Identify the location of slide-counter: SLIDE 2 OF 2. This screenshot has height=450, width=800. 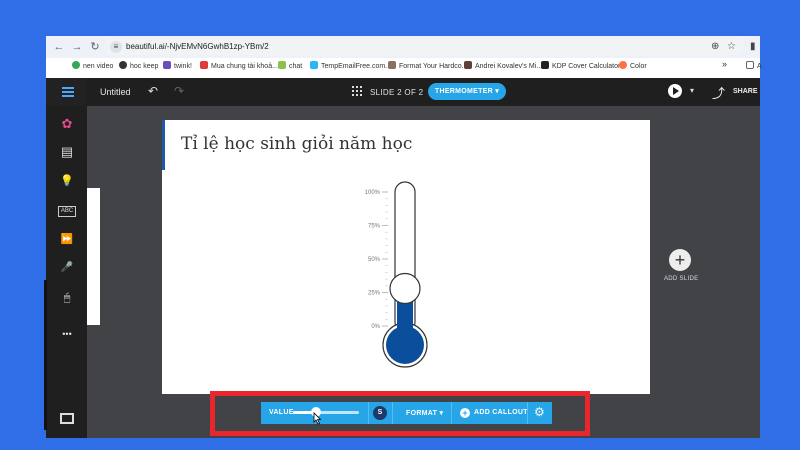
(396, 92).